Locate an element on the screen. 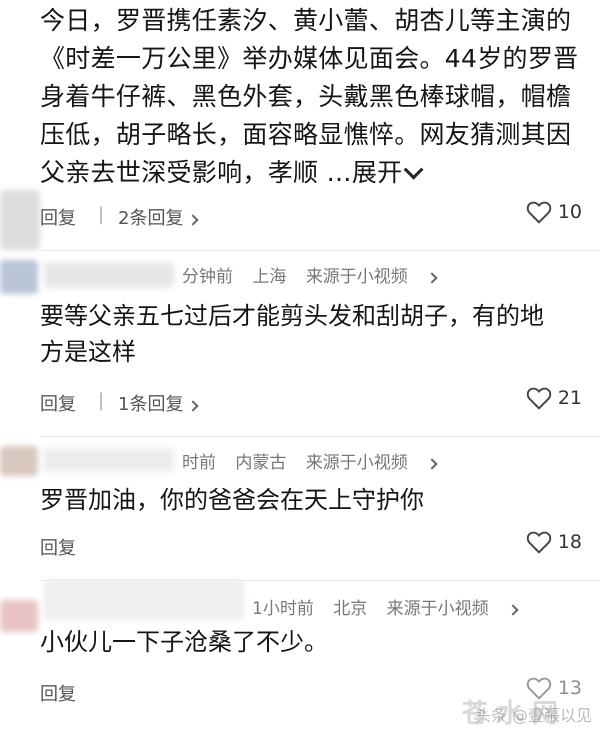 The height and width of the screenshot is (732, 600). view-replies-button: 2条回复 is located at coordinates (159, 217).